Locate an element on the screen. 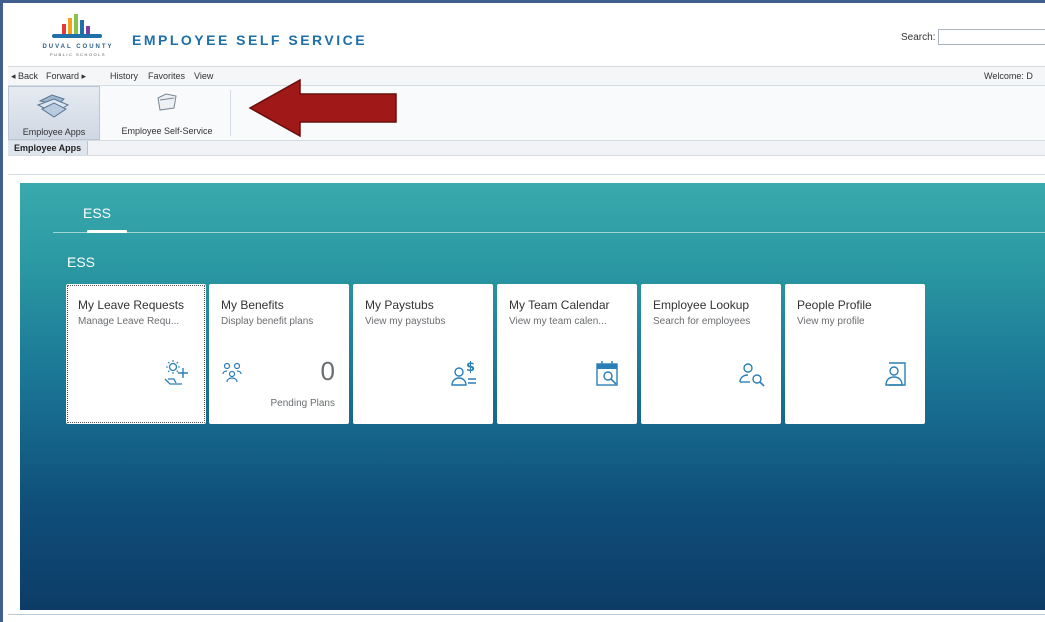 The width and height of the screenshot is (1045, 622). calendar-icon is located at coordinates (607, 373).